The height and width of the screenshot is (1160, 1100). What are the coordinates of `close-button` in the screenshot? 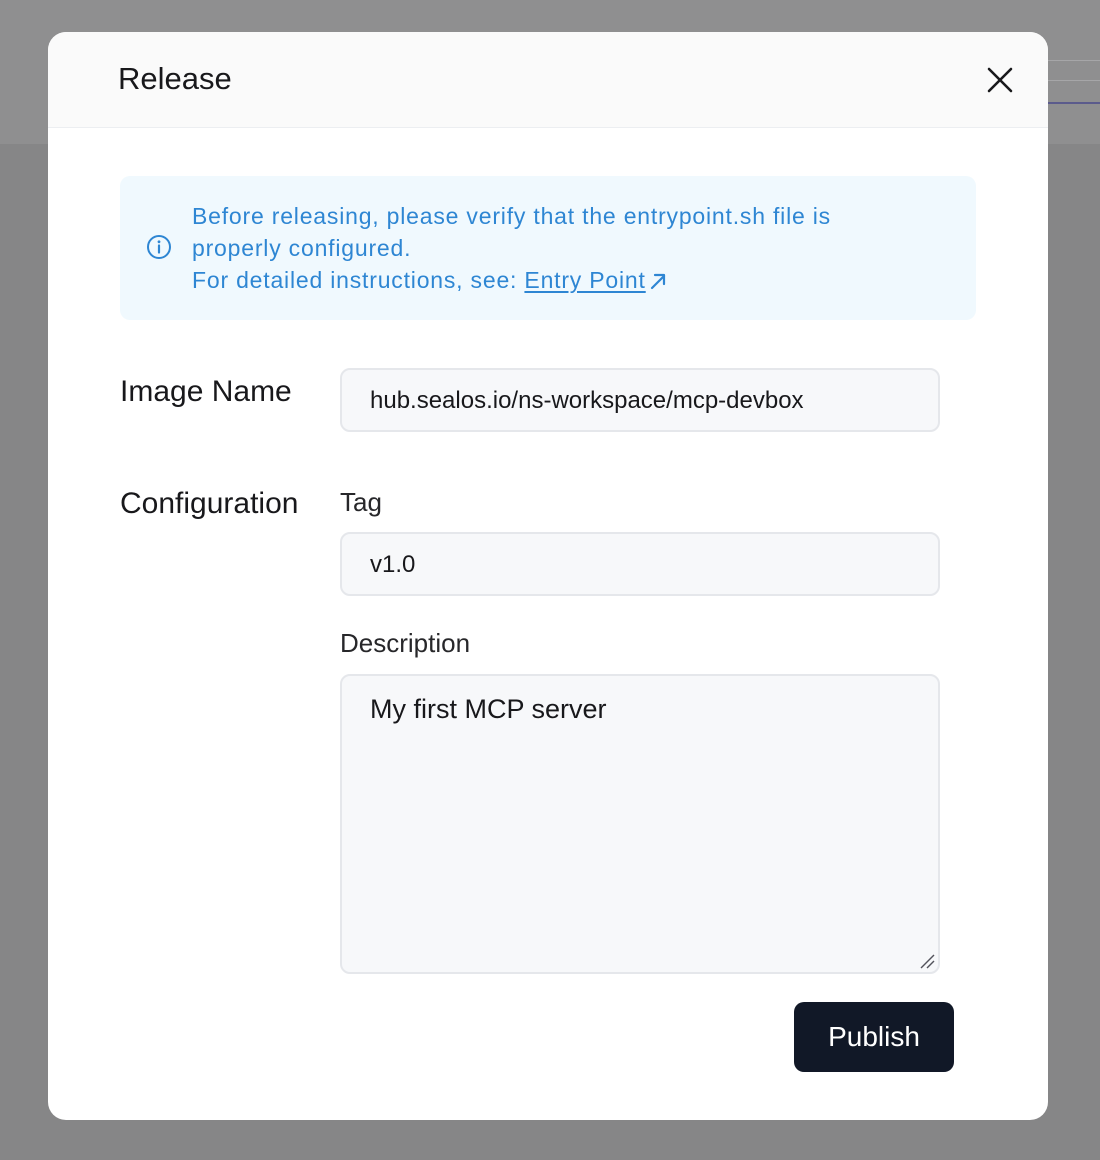 It's located at (1000, 80).